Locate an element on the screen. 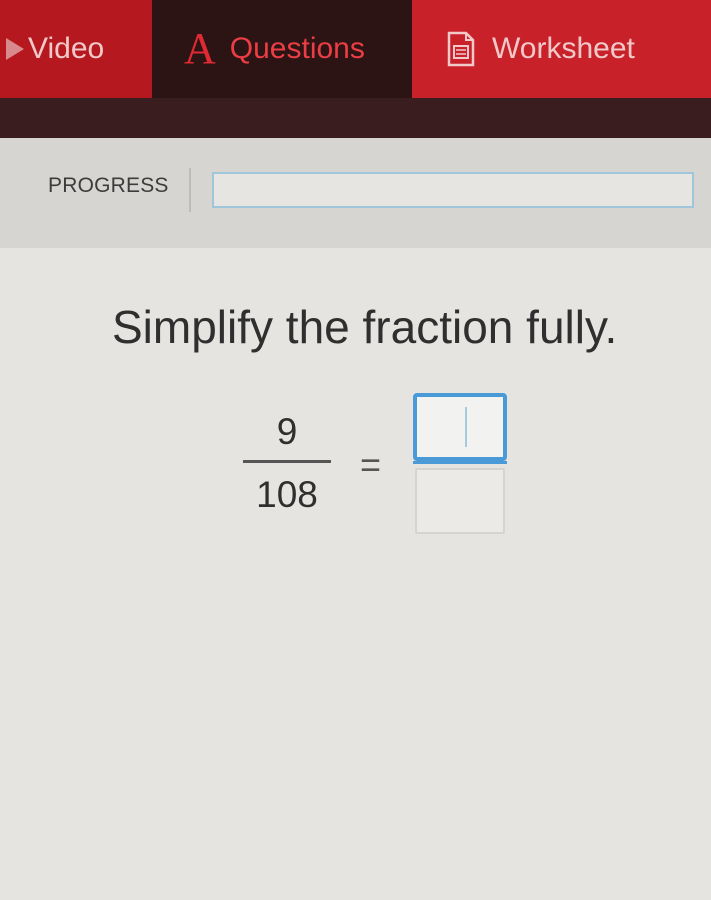 The image size is (711, 900). tab-questions: A Questions is located at coordinates (282, 49).